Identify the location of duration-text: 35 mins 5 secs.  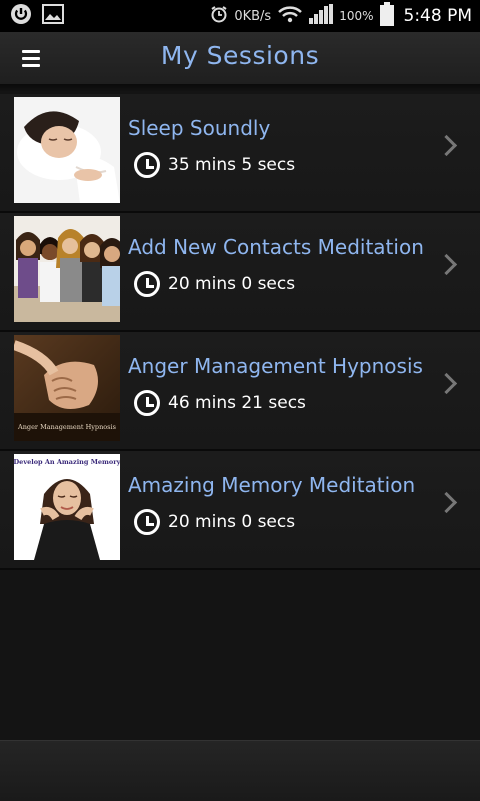
(232, 165).